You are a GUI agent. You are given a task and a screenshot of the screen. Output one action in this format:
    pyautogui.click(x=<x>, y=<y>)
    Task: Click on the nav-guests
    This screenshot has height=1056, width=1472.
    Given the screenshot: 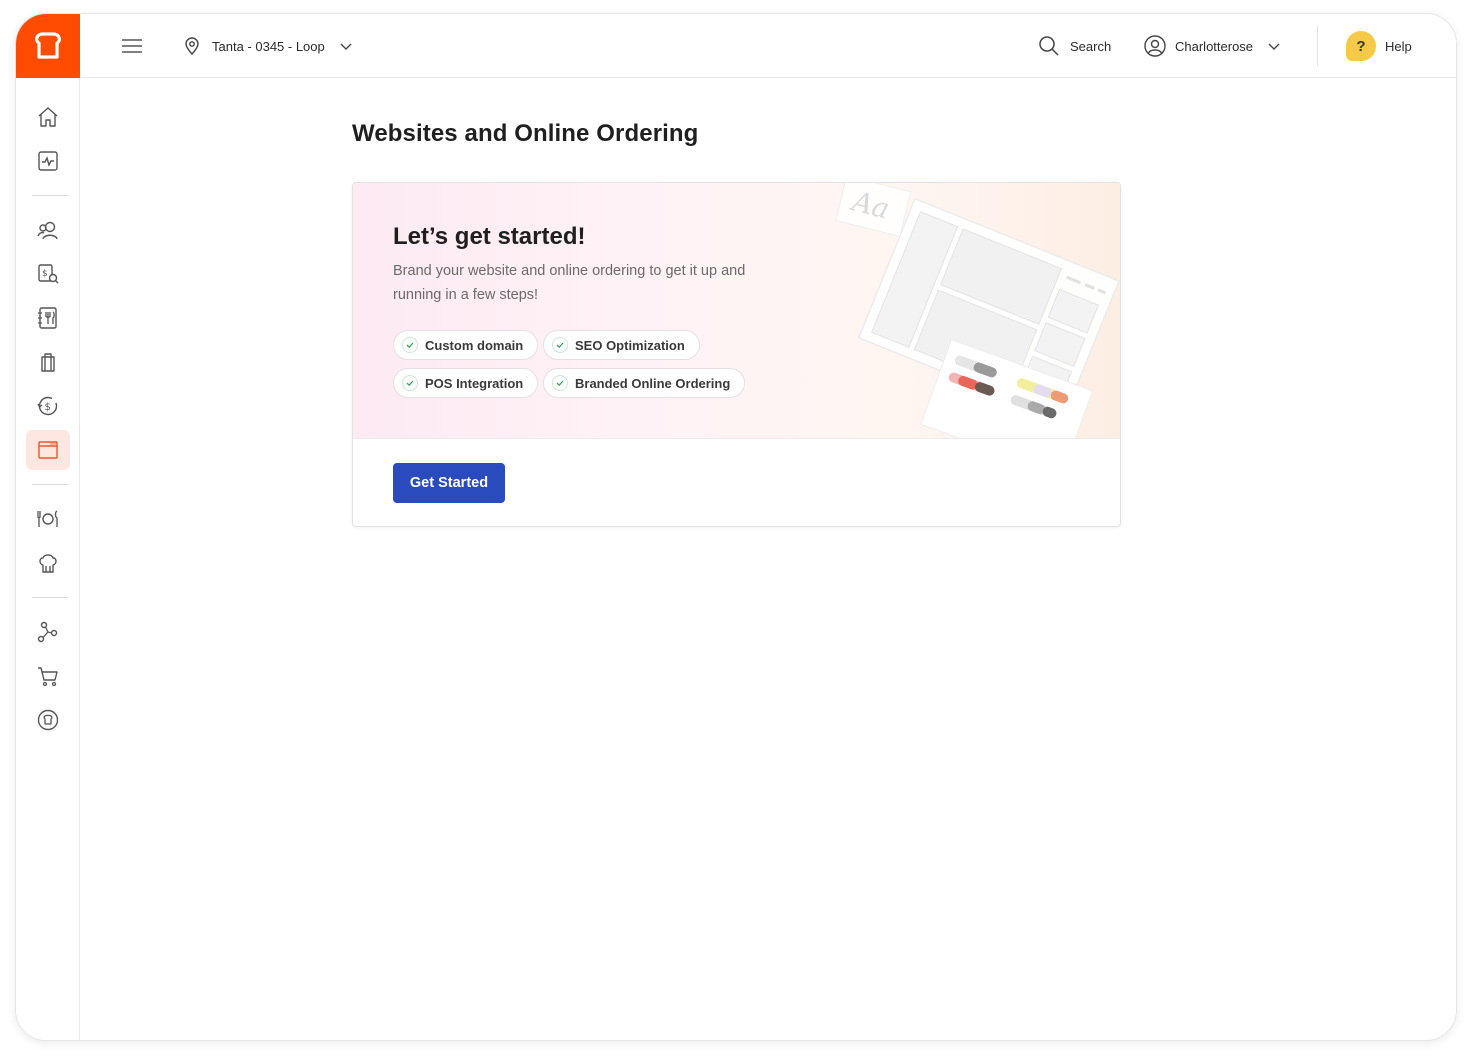 What is the action you would take?
    pyautogui.click(x=48, y=230)
    